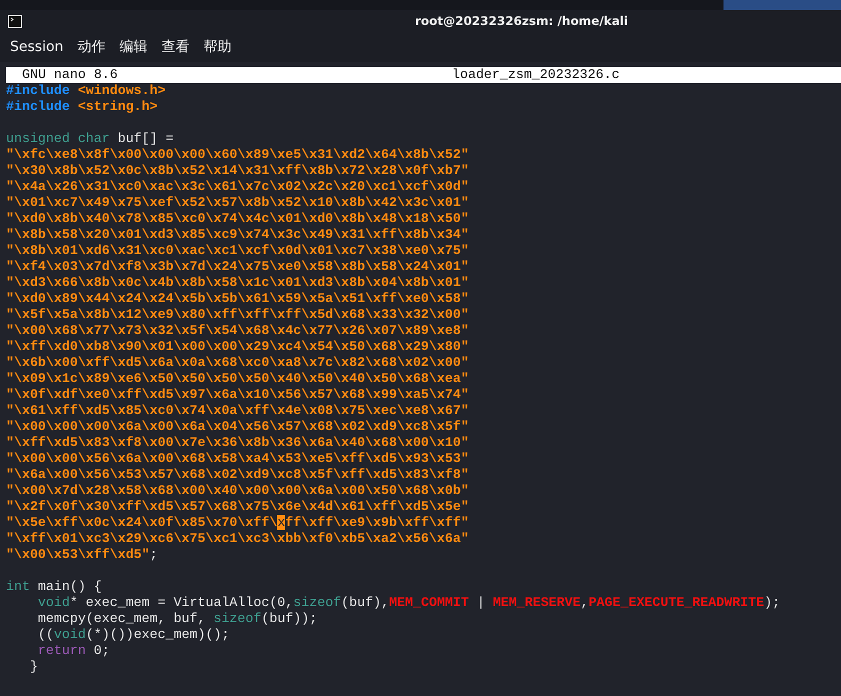 This screenshot has width=841, height=696. Describe the element at coordinates (237, 363) in the screenshot. I see `code-line: "\x6b\x00\xff\xd5\x6a\x0a\x68\xc0\xa8\x7c\x82\x68\x02\x00"` at that location.